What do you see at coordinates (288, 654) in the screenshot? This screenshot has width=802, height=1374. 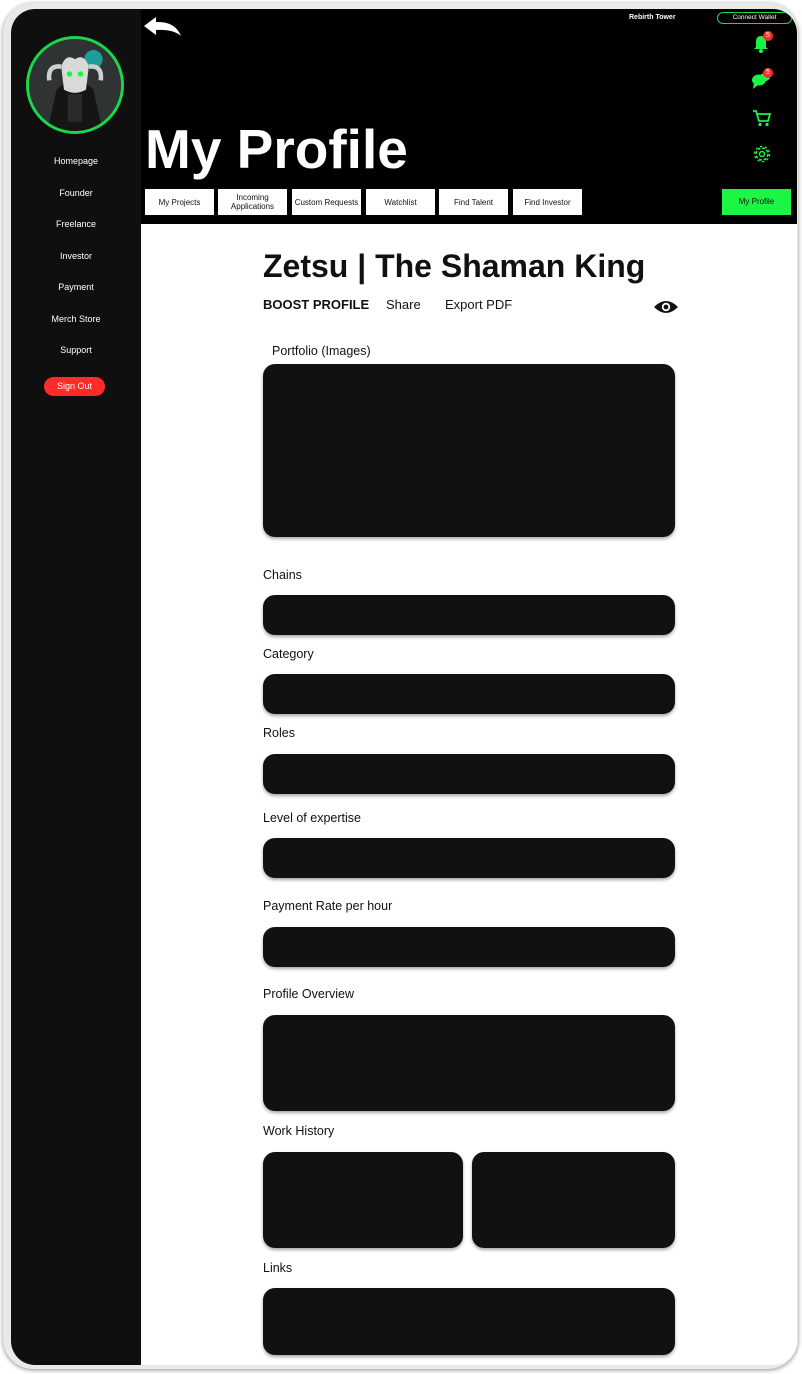 I see `category-label: Category` at bounding box center [288, 654].